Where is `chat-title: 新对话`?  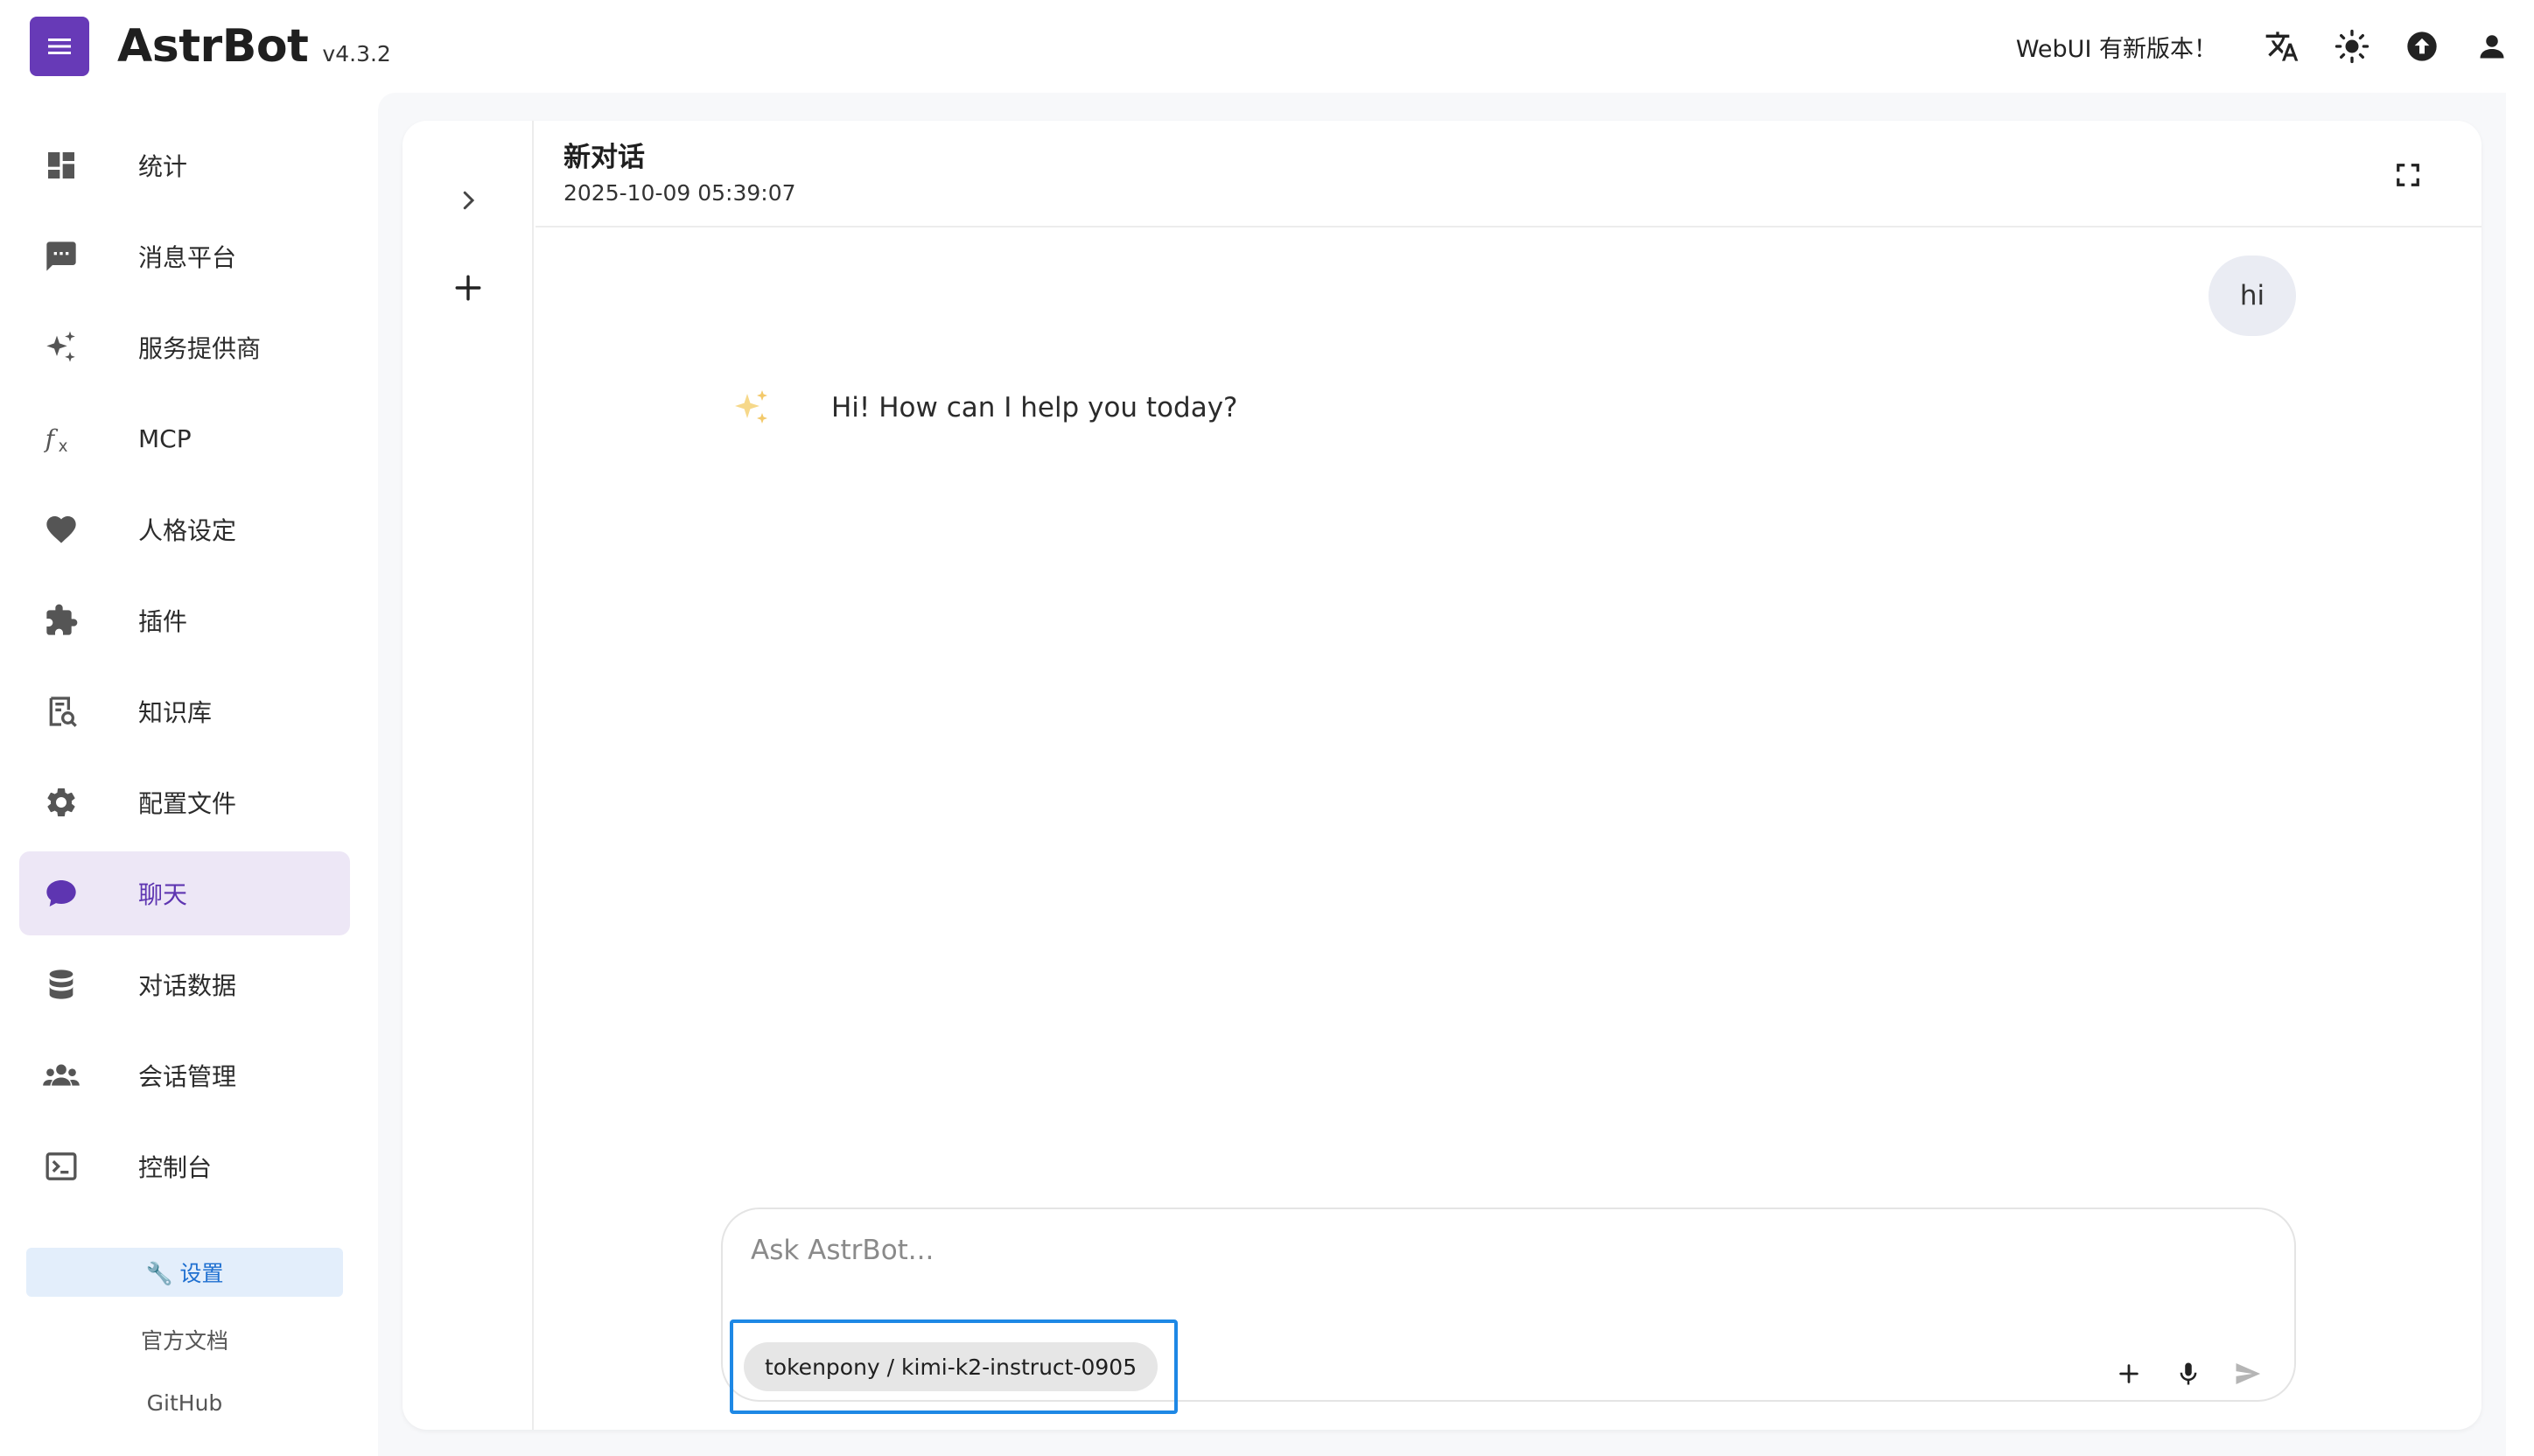
chat-title: 新对话 is located at coordinates (604, 157).